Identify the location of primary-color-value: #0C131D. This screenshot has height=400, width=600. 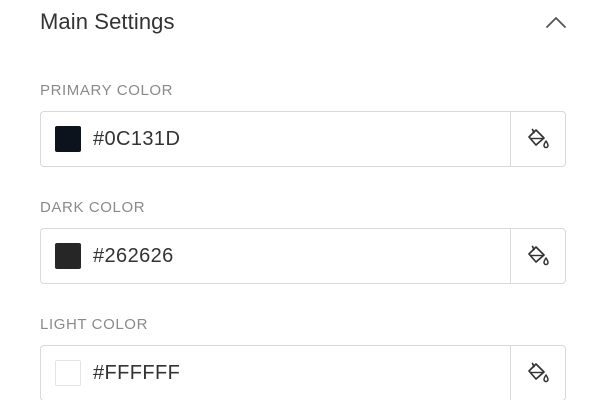
(137, 138).